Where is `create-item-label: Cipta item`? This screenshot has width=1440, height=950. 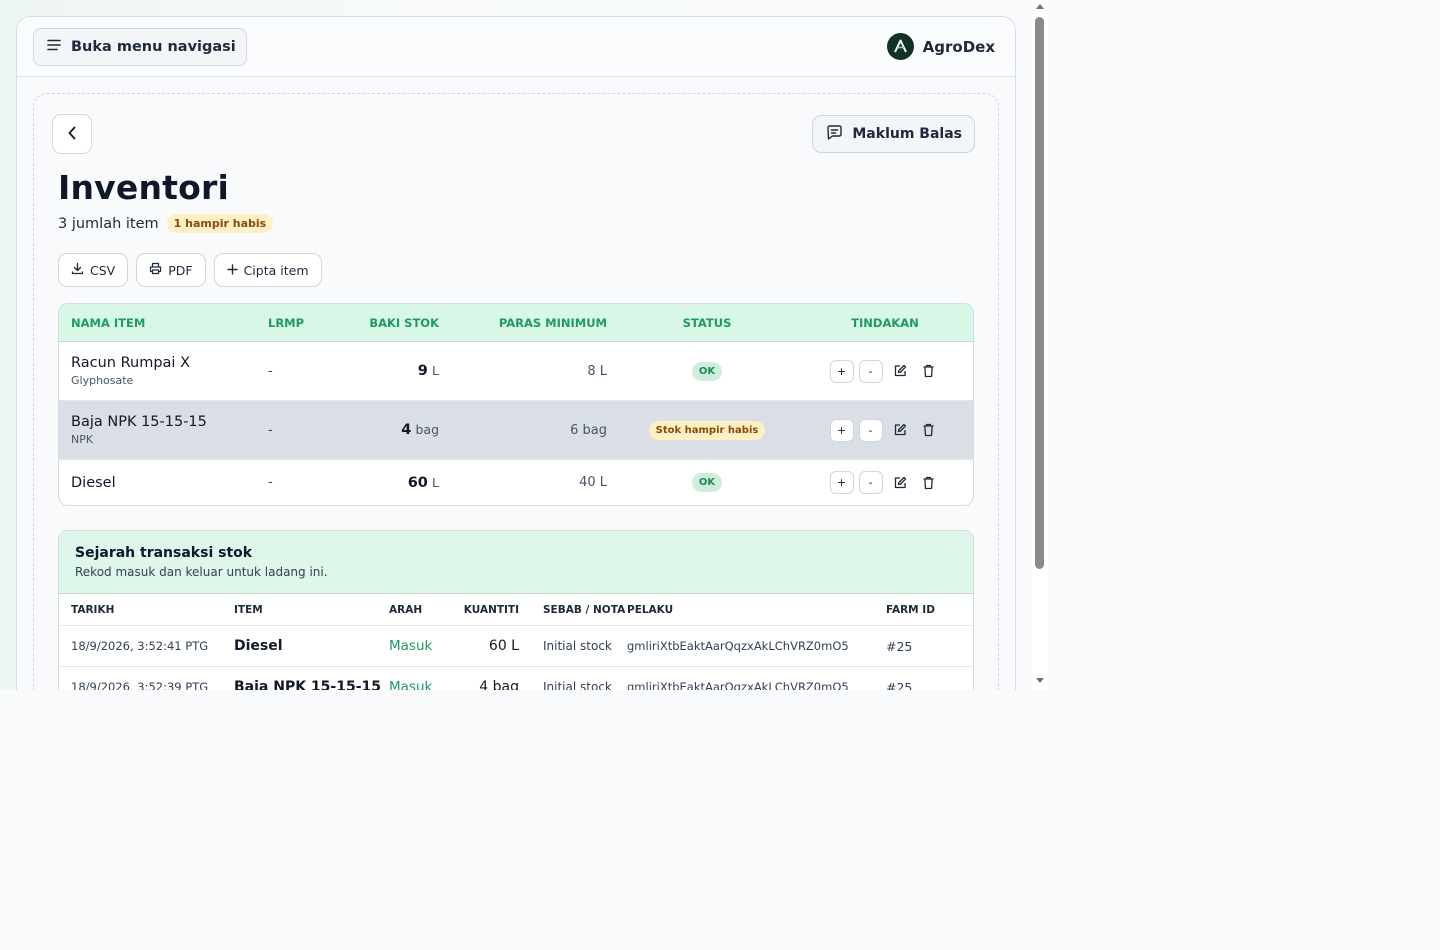 create-item-label: Cipta item is located at coordinates (276, 270).